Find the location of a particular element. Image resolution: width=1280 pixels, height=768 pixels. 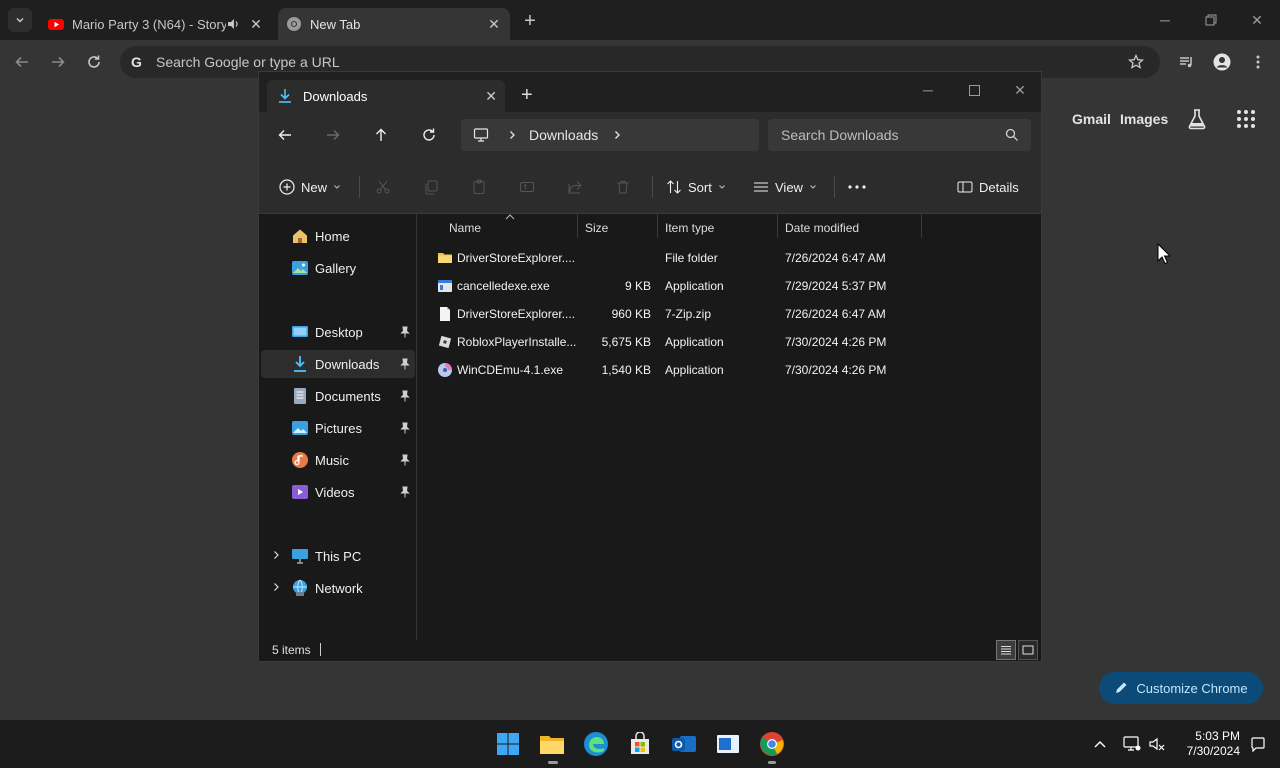

taskbar-clock: 5:03 PM 7/30/2024 is located at coordinates (1209, 744).